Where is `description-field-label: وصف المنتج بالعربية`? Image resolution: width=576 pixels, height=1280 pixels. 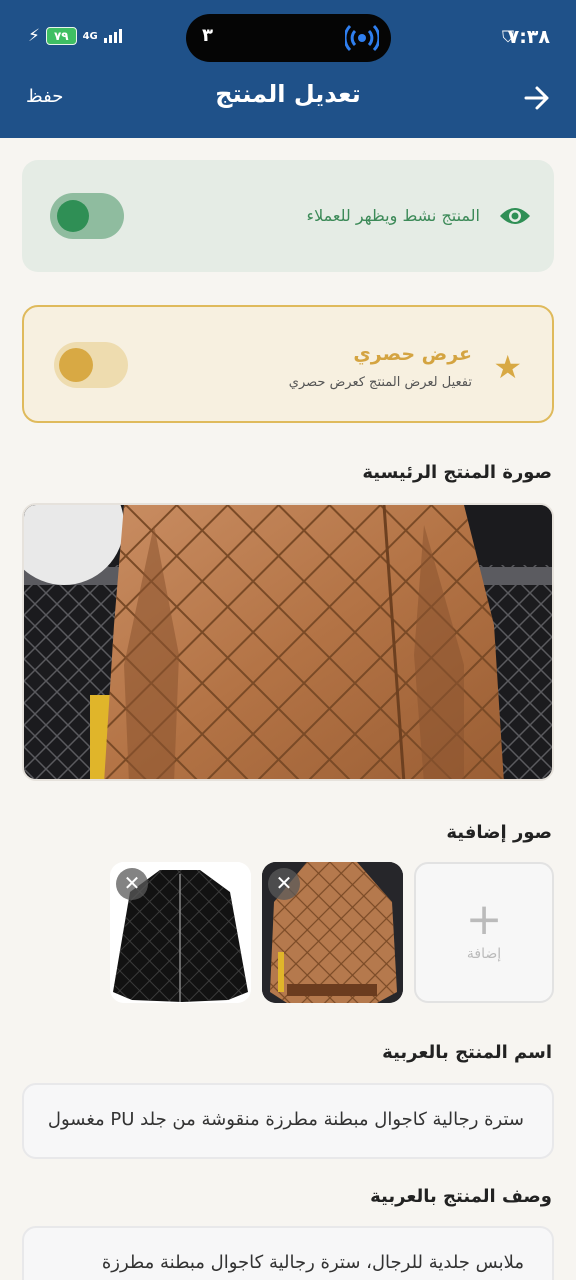 description-field-label: وصف المنتج بالعربية is located at coordinates (461, 1196).